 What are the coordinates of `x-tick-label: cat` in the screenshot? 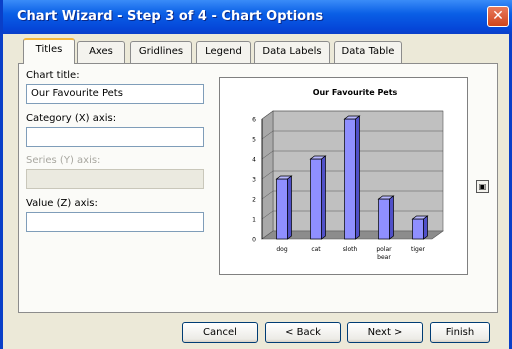 It's located at (316, 249).